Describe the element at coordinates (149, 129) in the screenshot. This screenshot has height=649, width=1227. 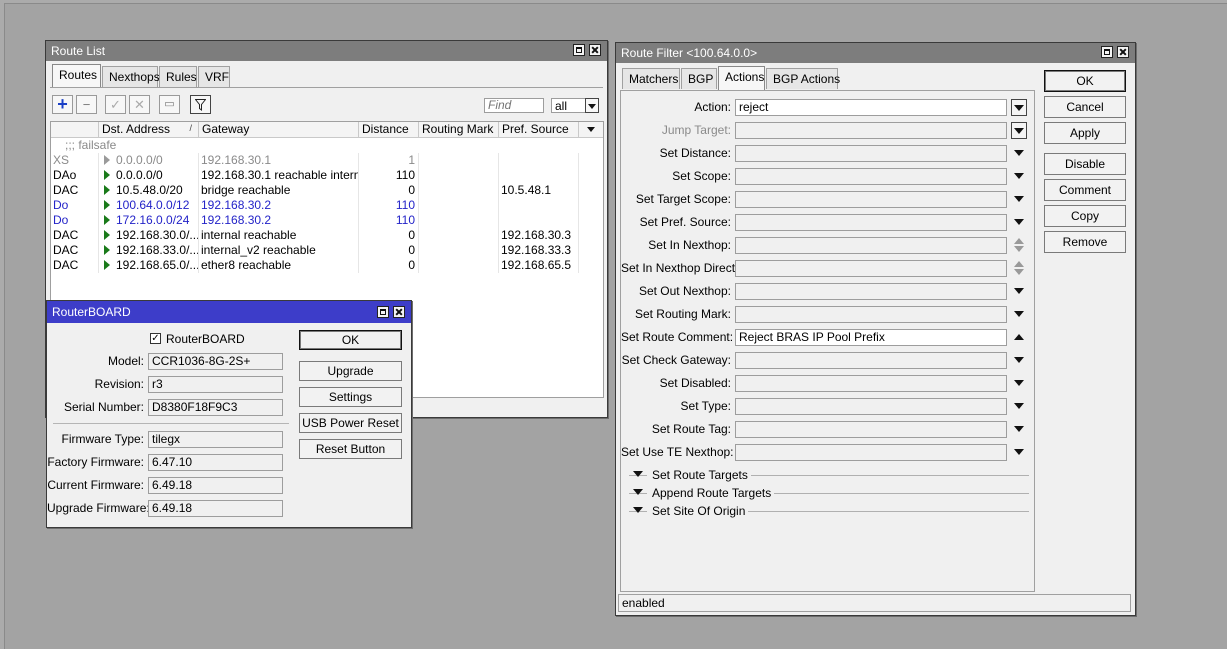
I see `column-dst-address: Dst. Address /` at that location.